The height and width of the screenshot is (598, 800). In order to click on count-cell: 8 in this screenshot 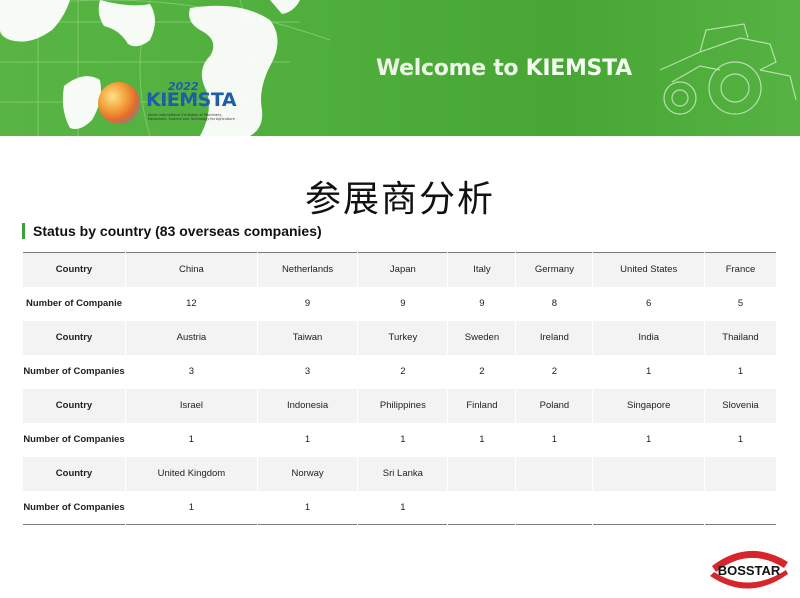, I will do `click(554, 303)`.